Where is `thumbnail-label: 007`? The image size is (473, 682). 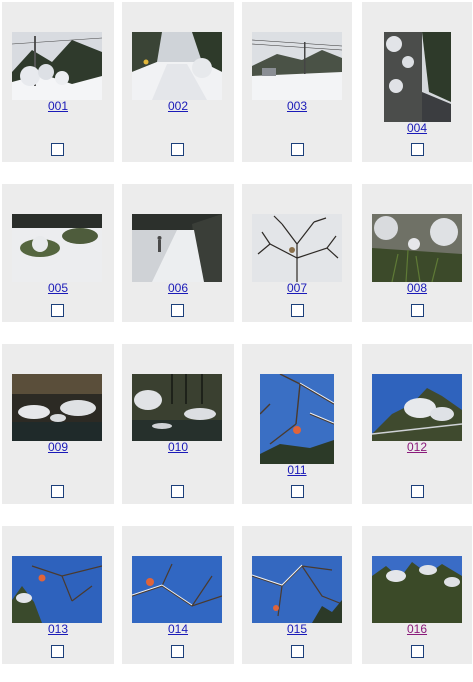
thumbnail-label: 007 is located at coordinates (297, 288).